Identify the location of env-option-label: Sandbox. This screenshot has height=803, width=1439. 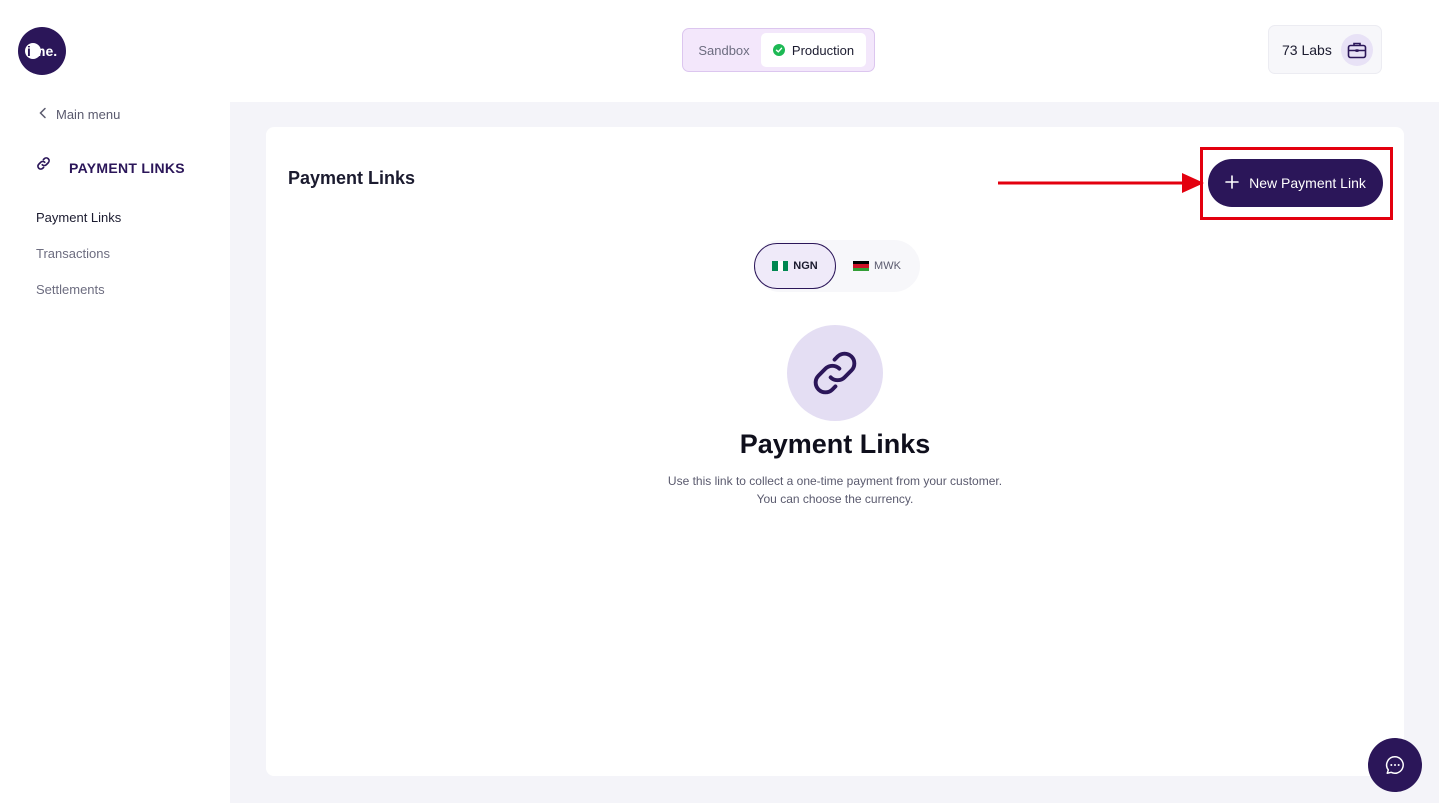
(724, 50).